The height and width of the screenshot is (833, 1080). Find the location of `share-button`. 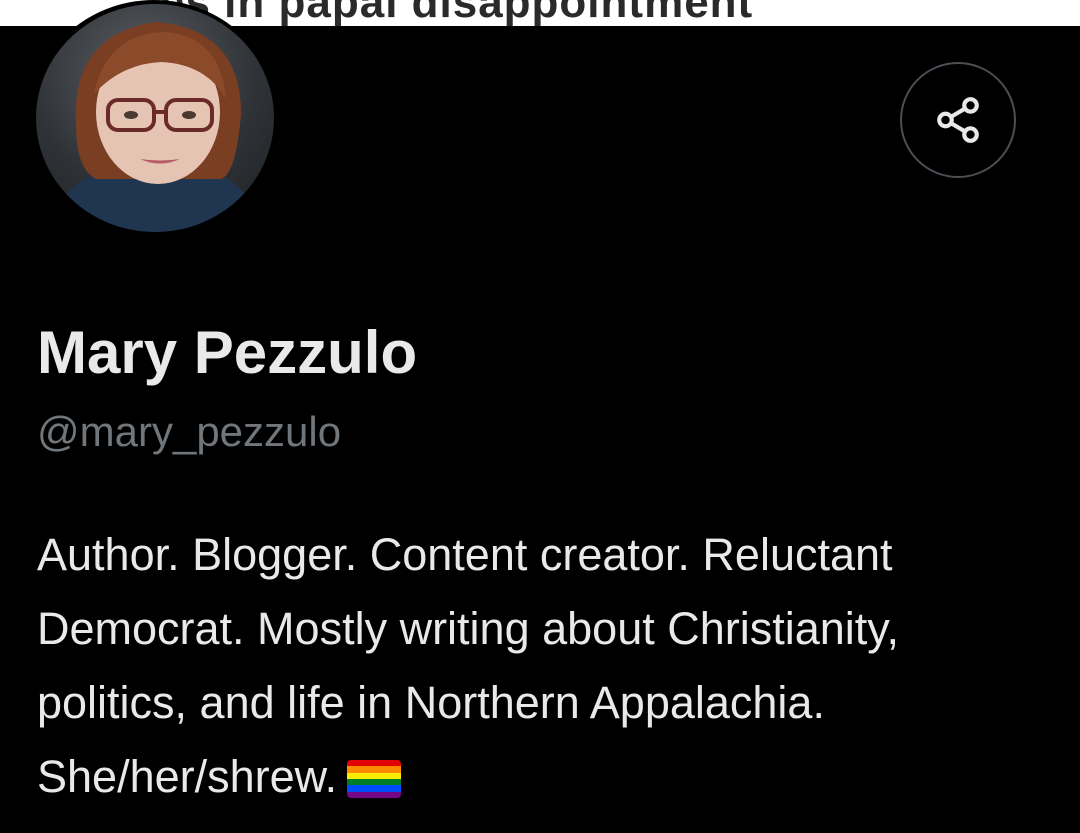

share-button is located at coordinates (958, 120).